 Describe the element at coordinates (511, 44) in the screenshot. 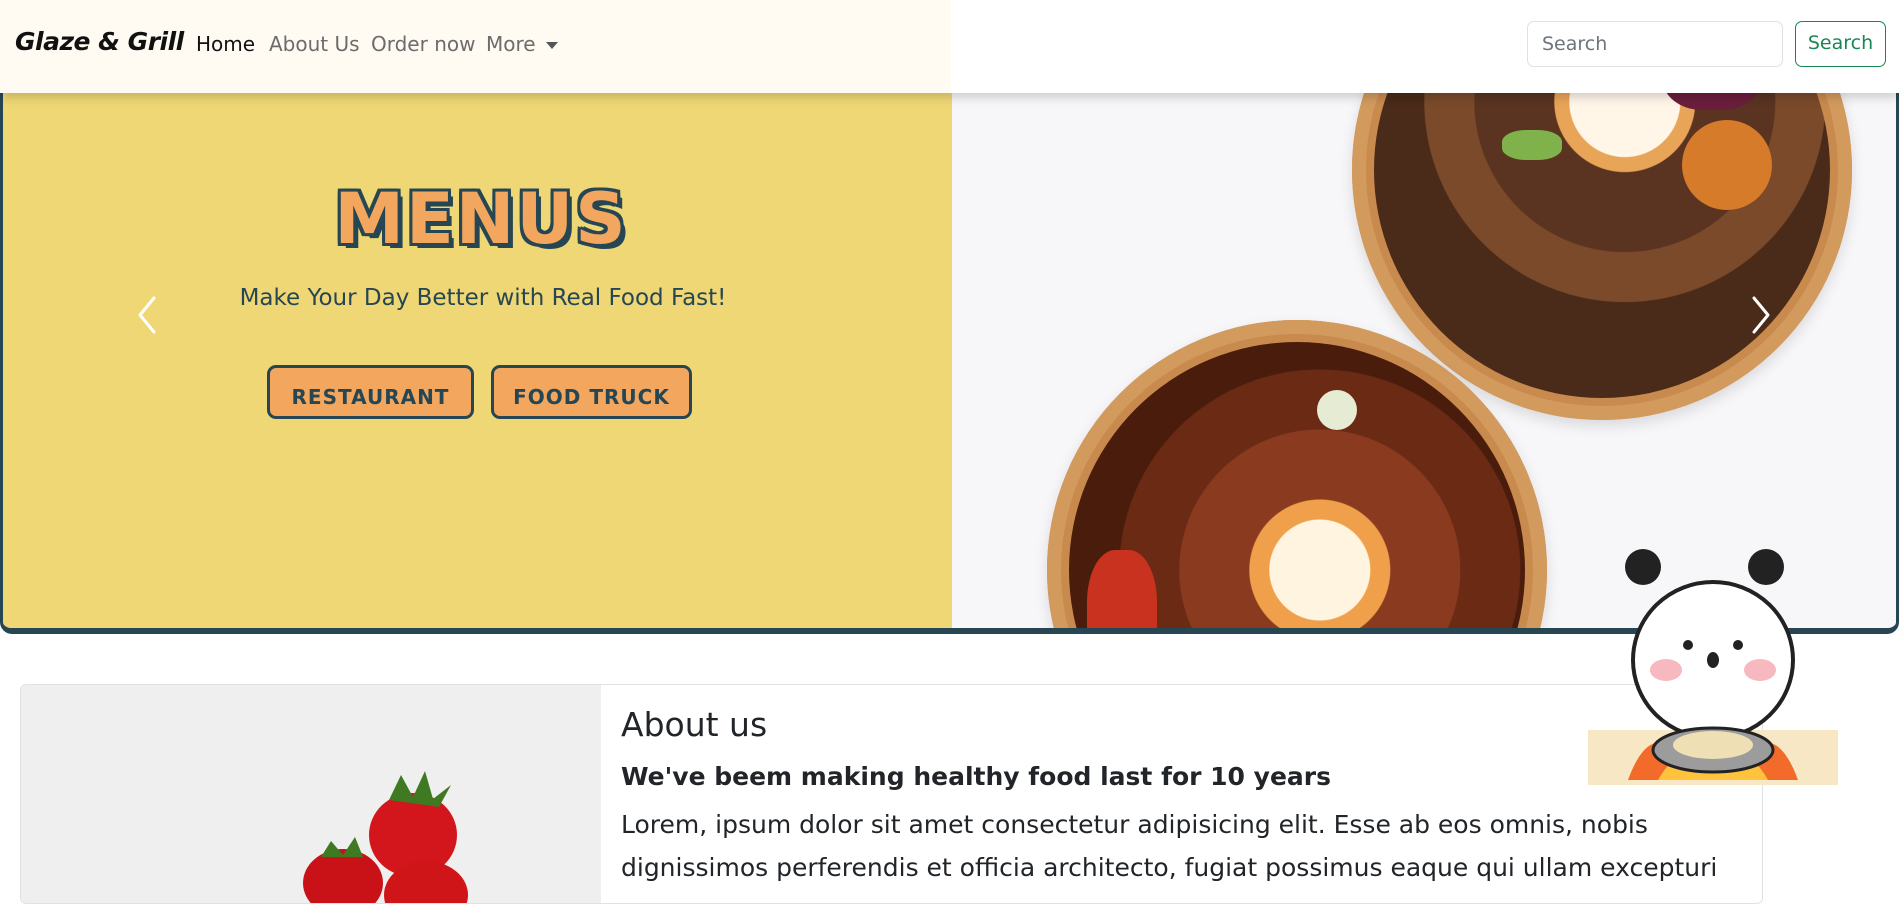

I see `nav-more-label: More` at that location.